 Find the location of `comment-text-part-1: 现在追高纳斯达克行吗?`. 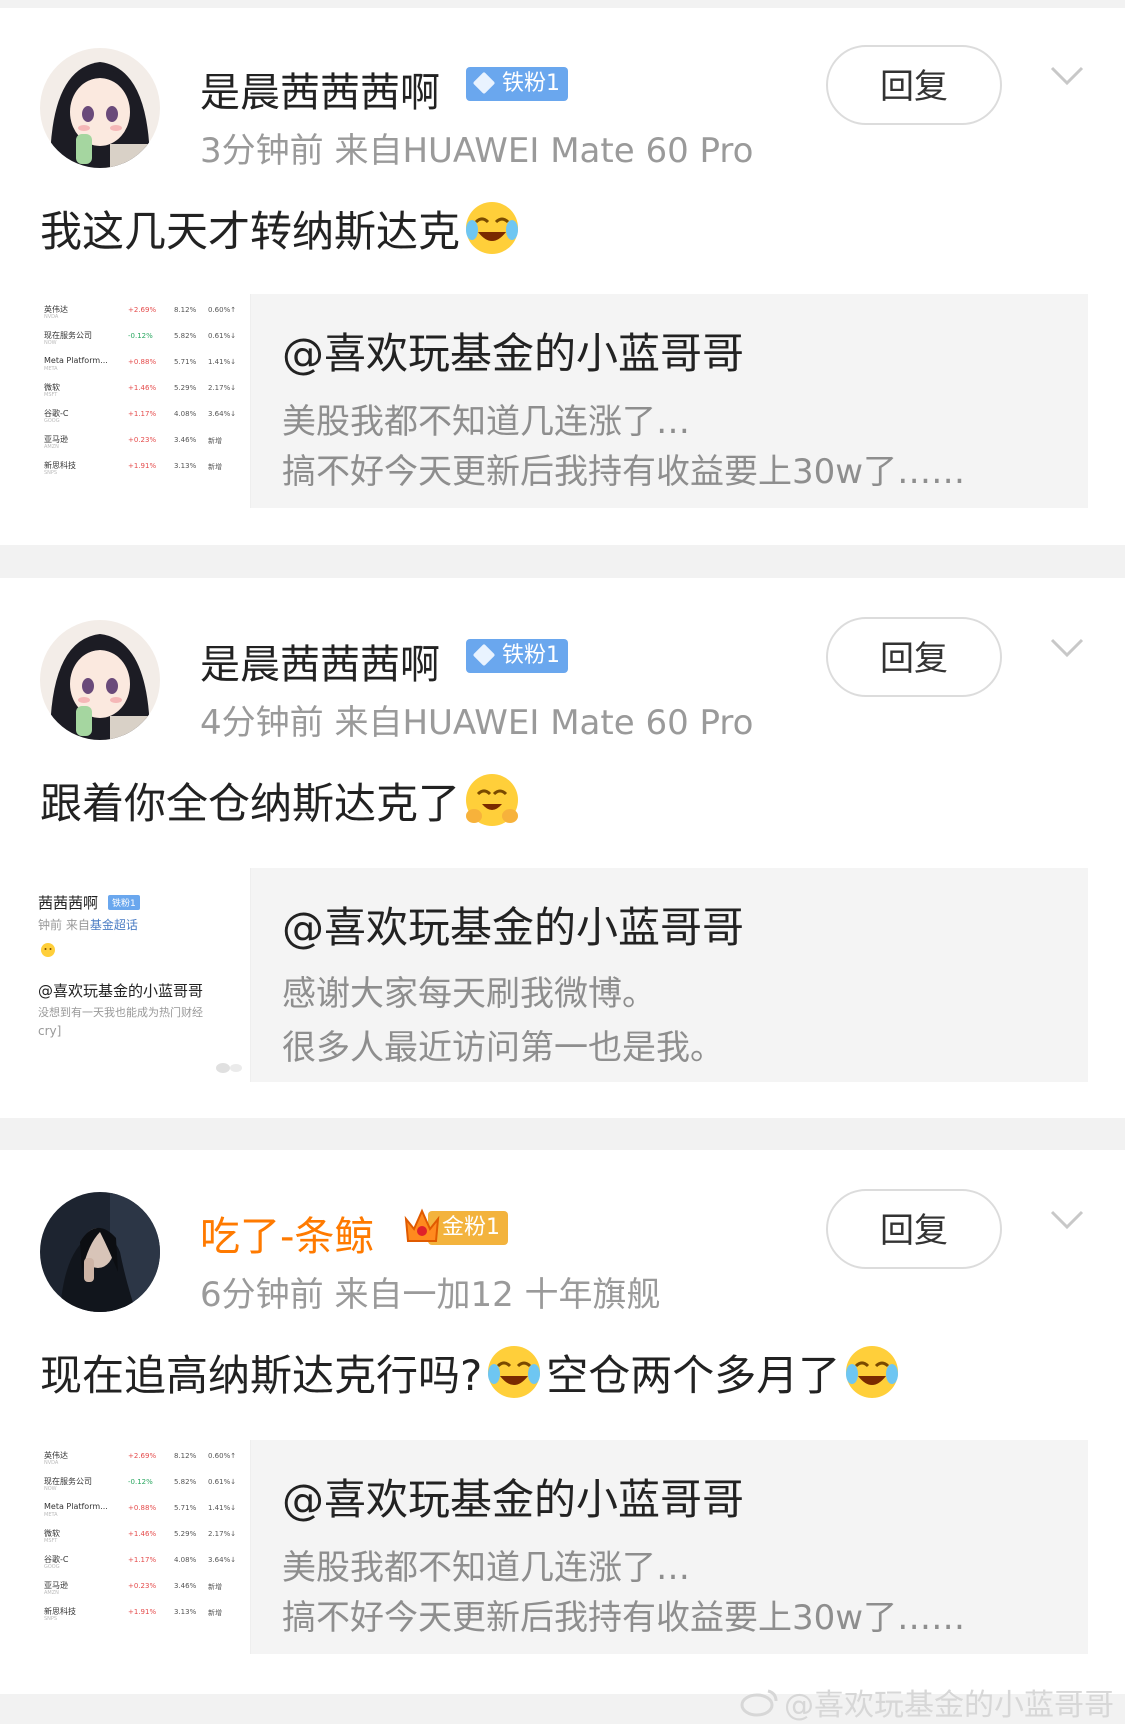

comment-text-part-1: 现在追高纳斯达克行吗? is located at coordinates (261, 1375).